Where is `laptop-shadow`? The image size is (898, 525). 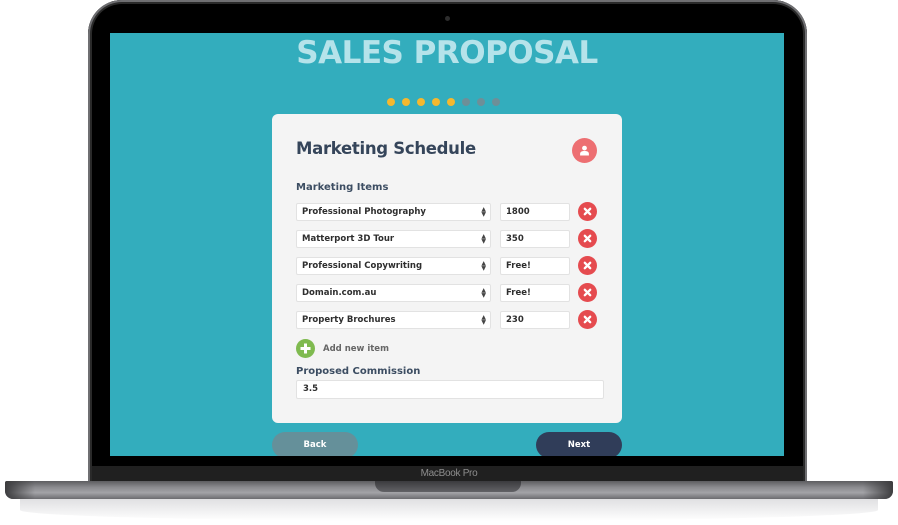 laptop-shadow is located at coordinates (449, 510).